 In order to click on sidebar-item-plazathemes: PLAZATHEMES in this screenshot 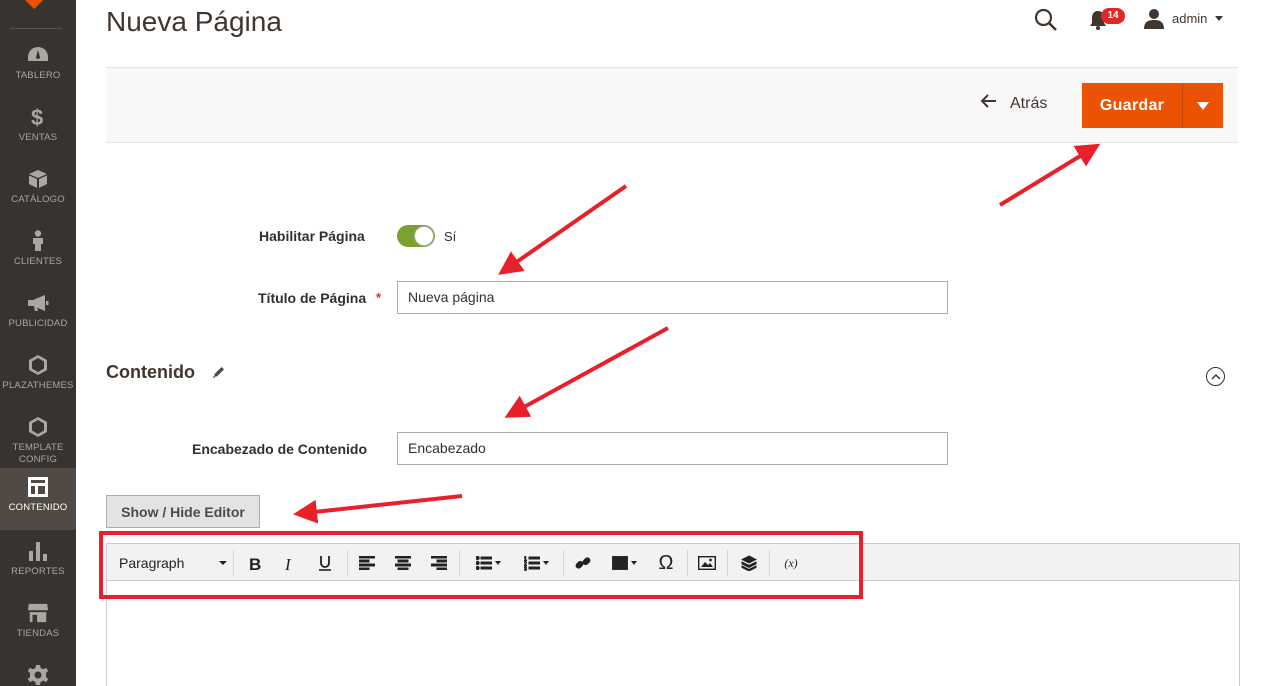, I will do `click(38, 377)`.